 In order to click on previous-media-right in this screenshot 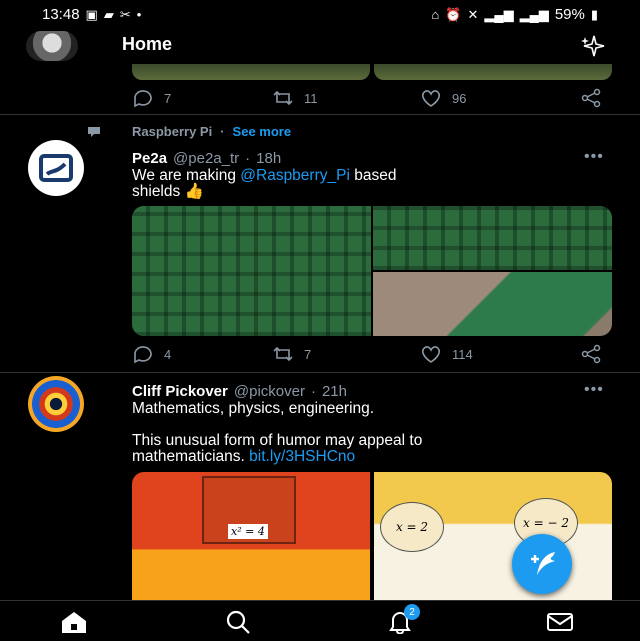, I will do `click(493, 72)`.